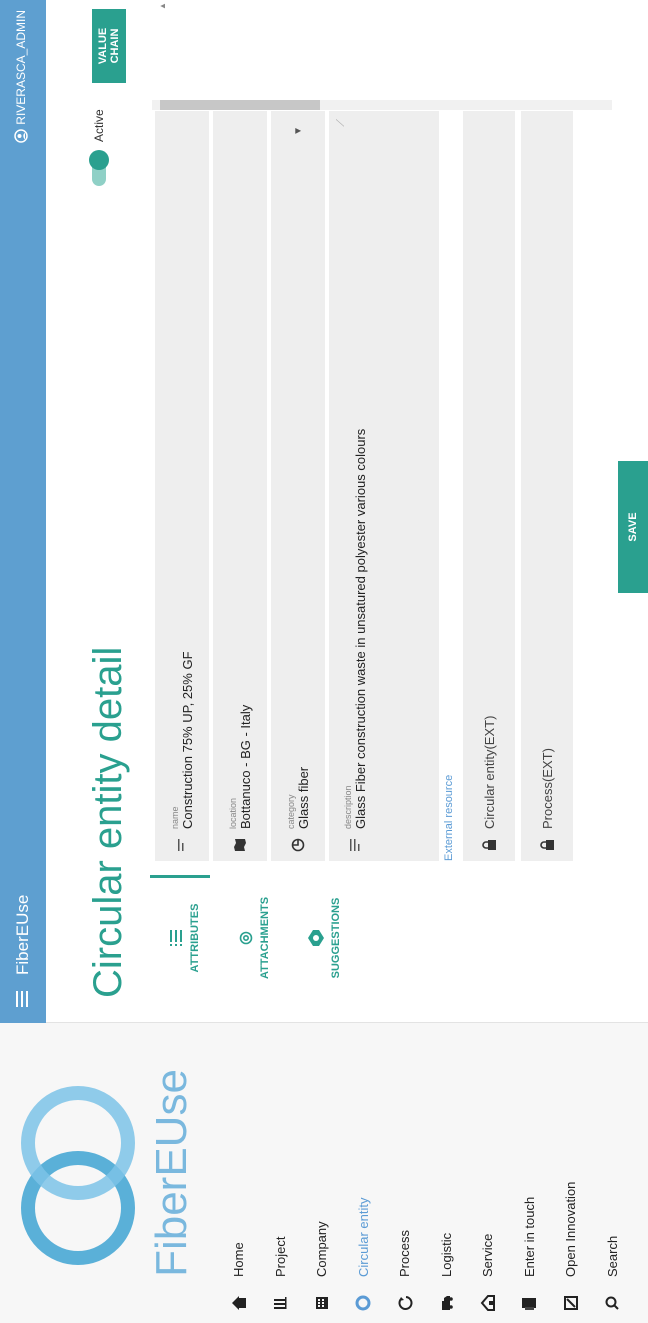 Image resolution: width=648 pixels, height=1323 pixels. I want to click on username: RIVERASCA_ADMIN, so click(21, 67).